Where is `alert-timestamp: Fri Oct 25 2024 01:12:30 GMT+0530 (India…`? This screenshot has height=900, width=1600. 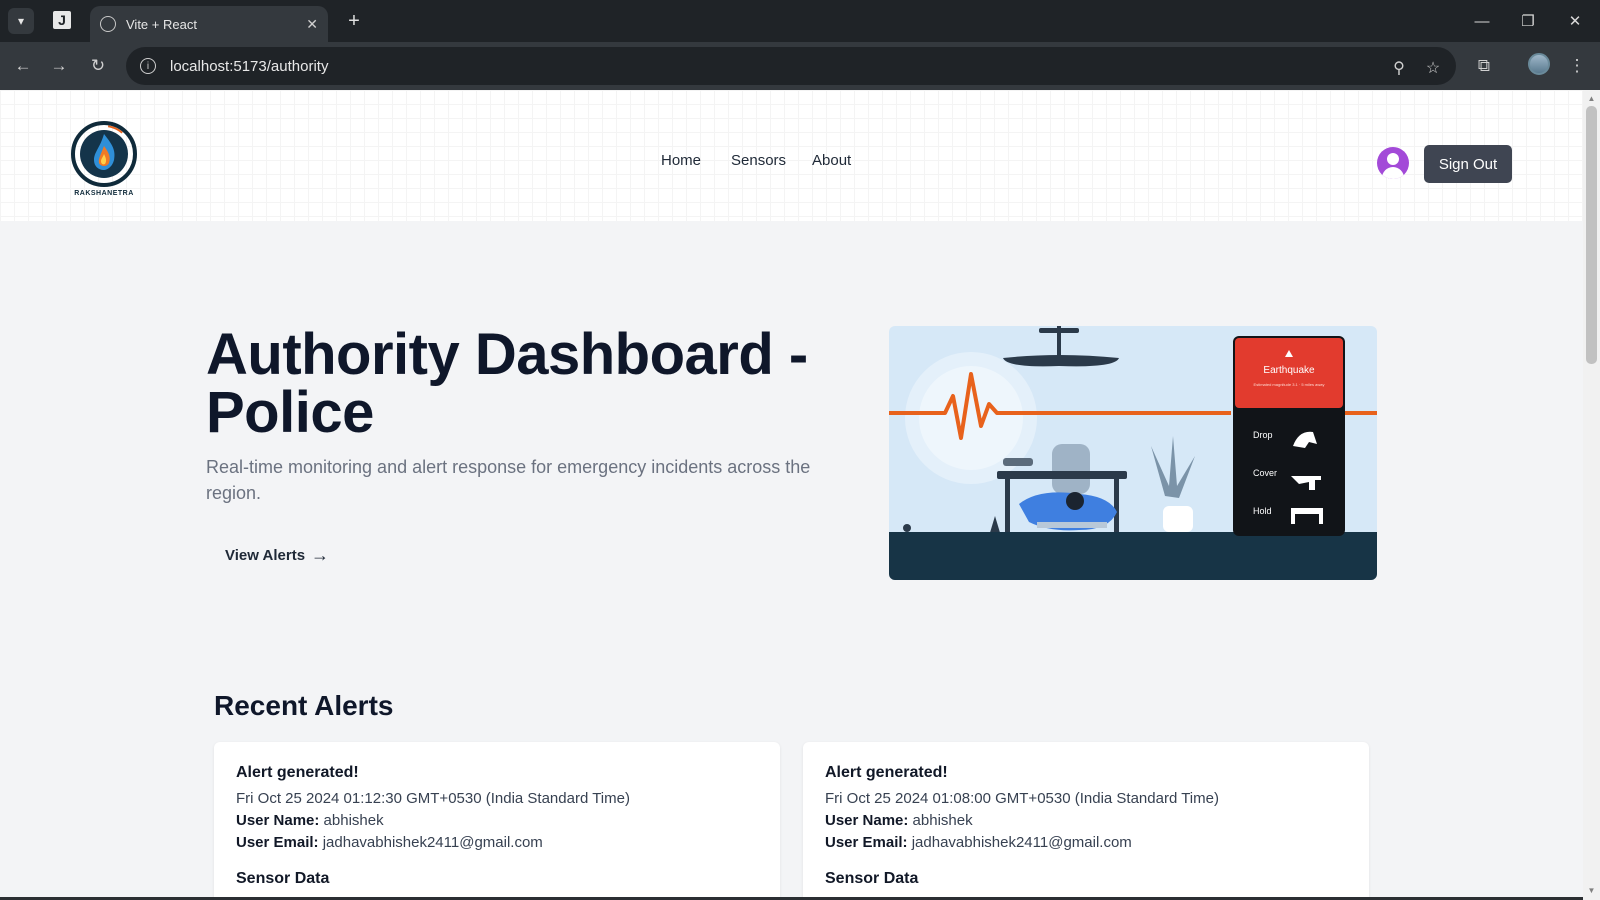
alert-timestamp: Fri Oct 25 2024 01:12:30 GMT+0530 (India… is located at coordinates (433, 798).